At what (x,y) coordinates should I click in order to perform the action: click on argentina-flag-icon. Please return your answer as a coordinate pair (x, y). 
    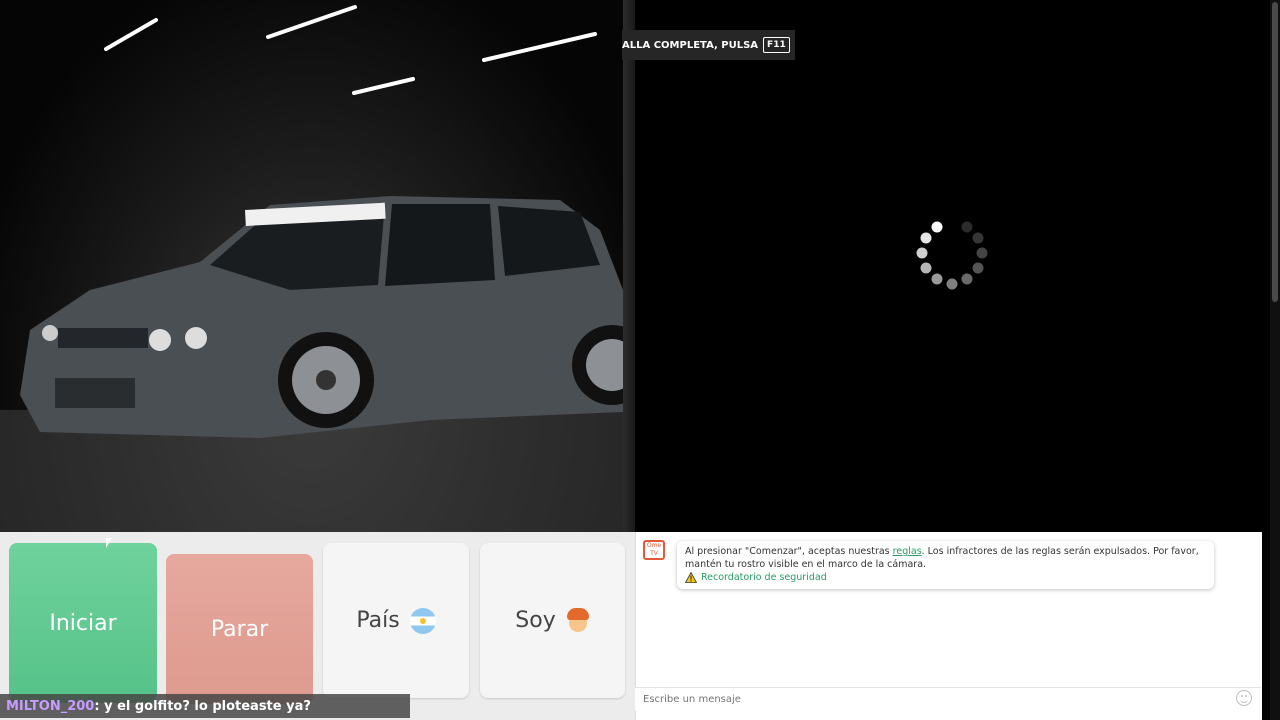
    Looking at the image, I should click on (422, 620).